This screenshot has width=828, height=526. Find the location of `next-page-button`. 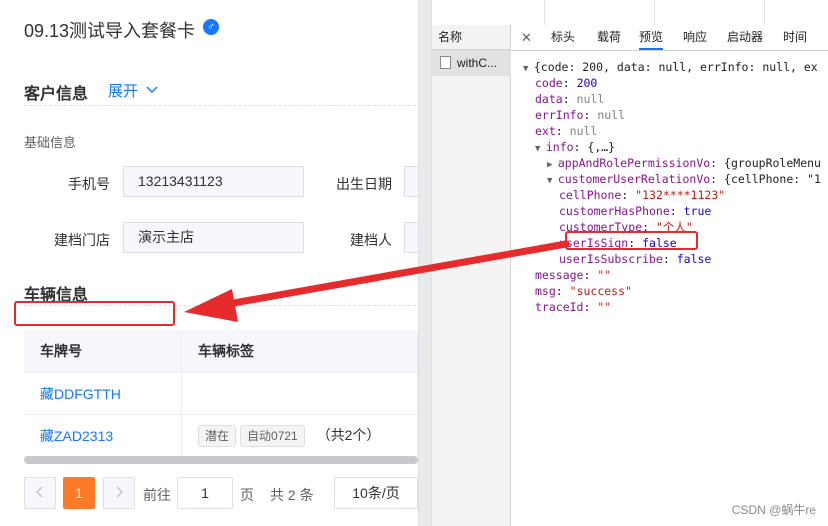

next-page-button is located at coordinates (119, 493).